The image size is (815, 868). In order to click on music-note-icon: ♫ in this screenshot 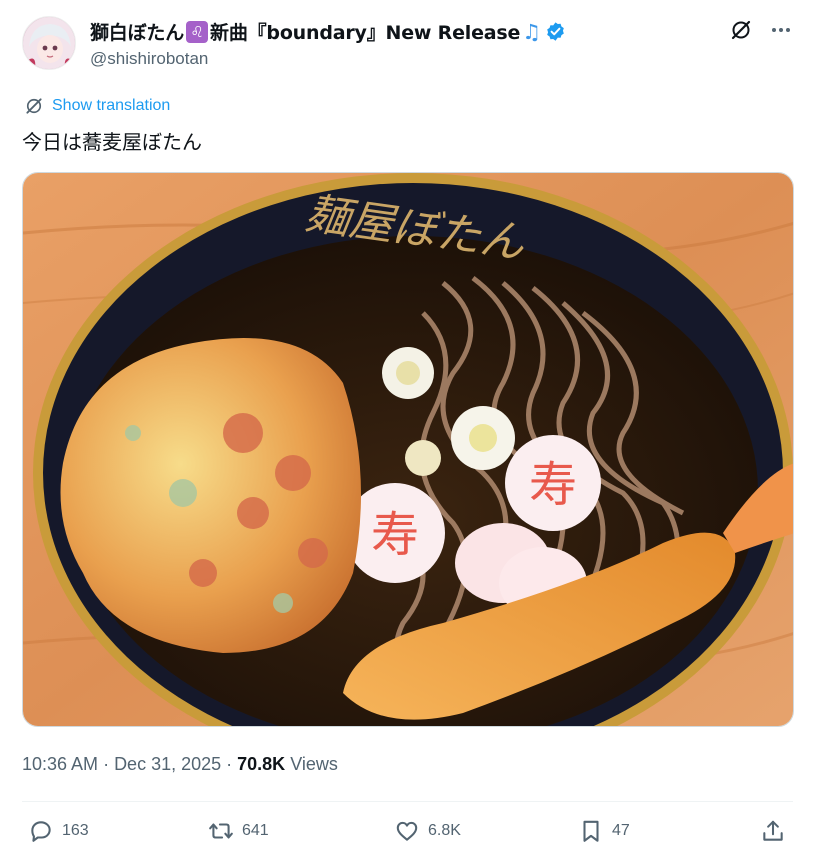, I will do `click(531, 31)`.